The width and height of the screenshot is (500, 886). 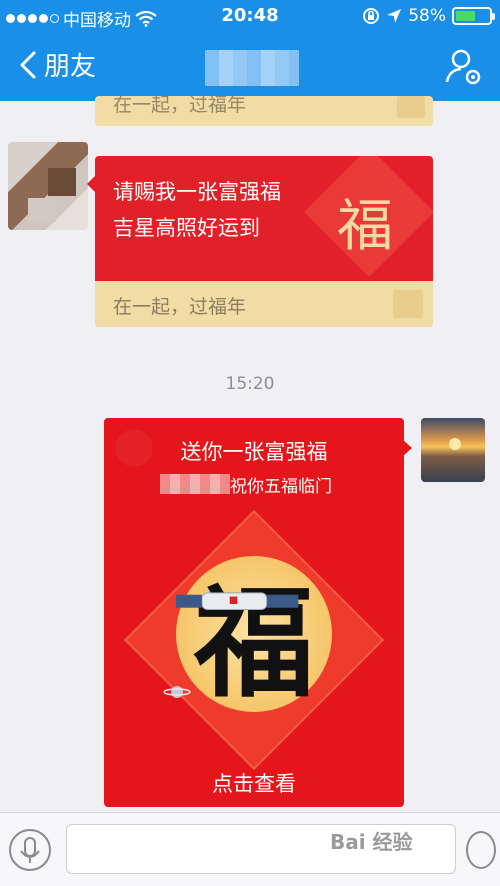 What do you see at coordinates (481, 850) in the screenshot?
I see `more-button` at bounding box center [481, 850].